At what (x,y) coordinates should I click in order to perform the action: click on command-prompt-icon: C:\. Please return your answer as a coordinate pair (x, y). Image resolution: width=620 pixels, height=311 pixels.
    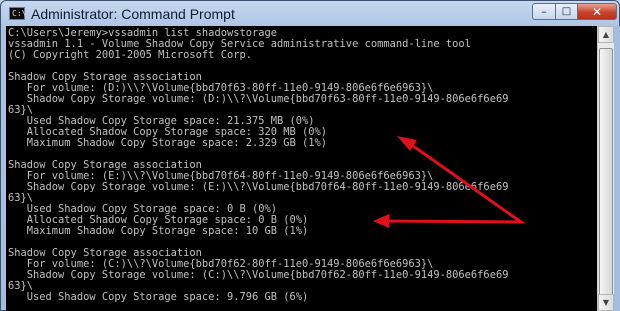
    Looking at the image, I should click on (18, 13).